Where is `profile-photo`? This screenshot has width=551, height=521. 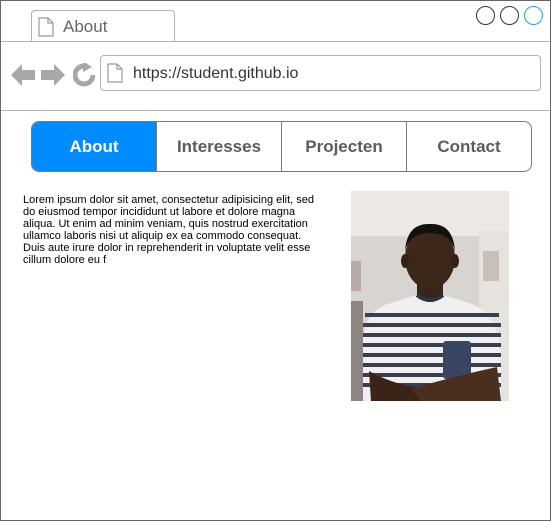
profile-photo is located at coordinates (430, 296).